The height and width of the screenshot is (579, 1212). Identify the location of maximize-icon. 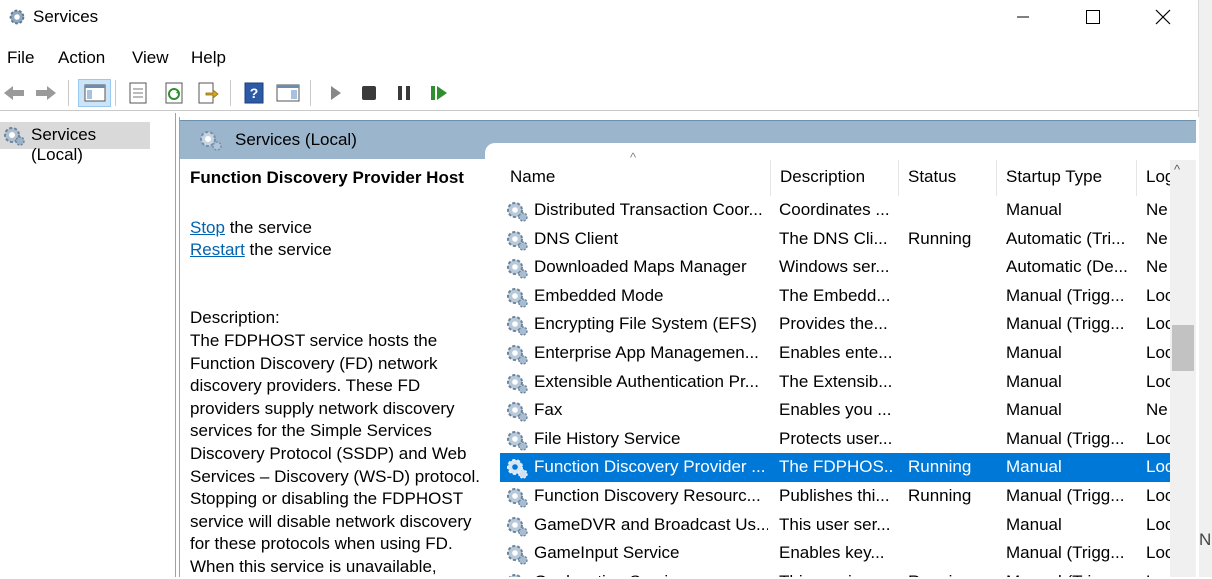
(1093, 17).